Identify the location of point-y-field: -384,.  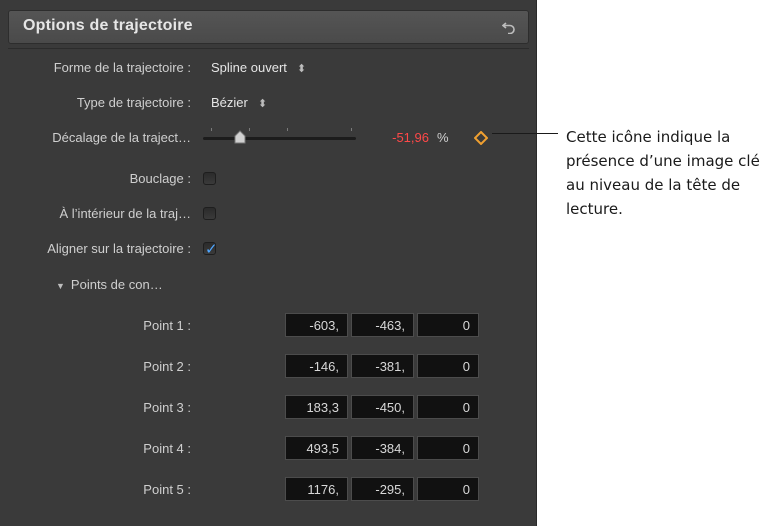
(382, 448).